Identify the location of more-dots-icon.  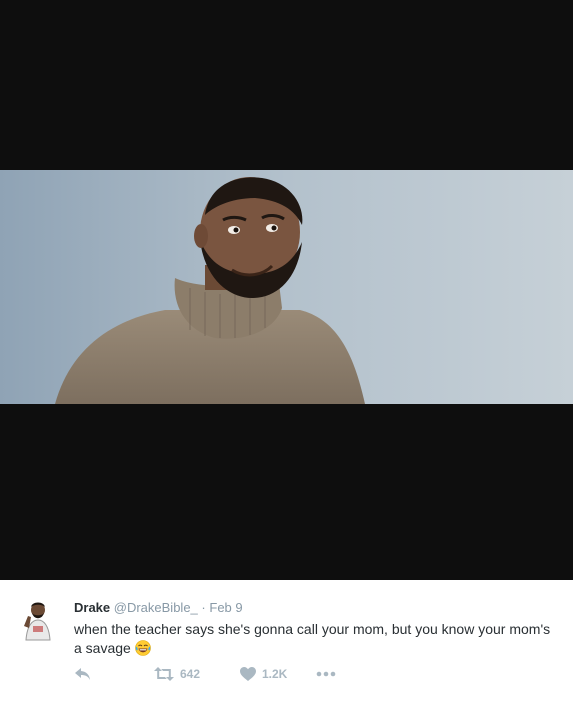
(326, 674).